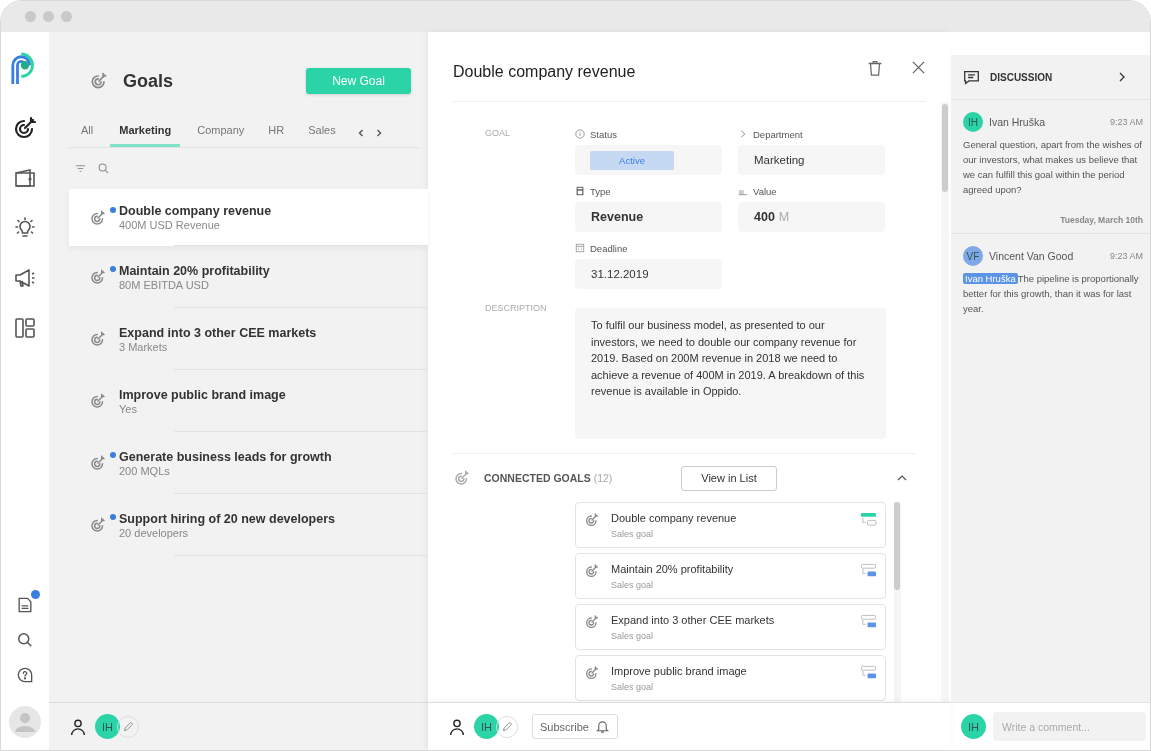 This screenshot has width=1151, height=751. What do you see at coordinates (544, 71) in the screenshot?
I see `detail-title: Double company revenue` at bounding box center [544, 71].